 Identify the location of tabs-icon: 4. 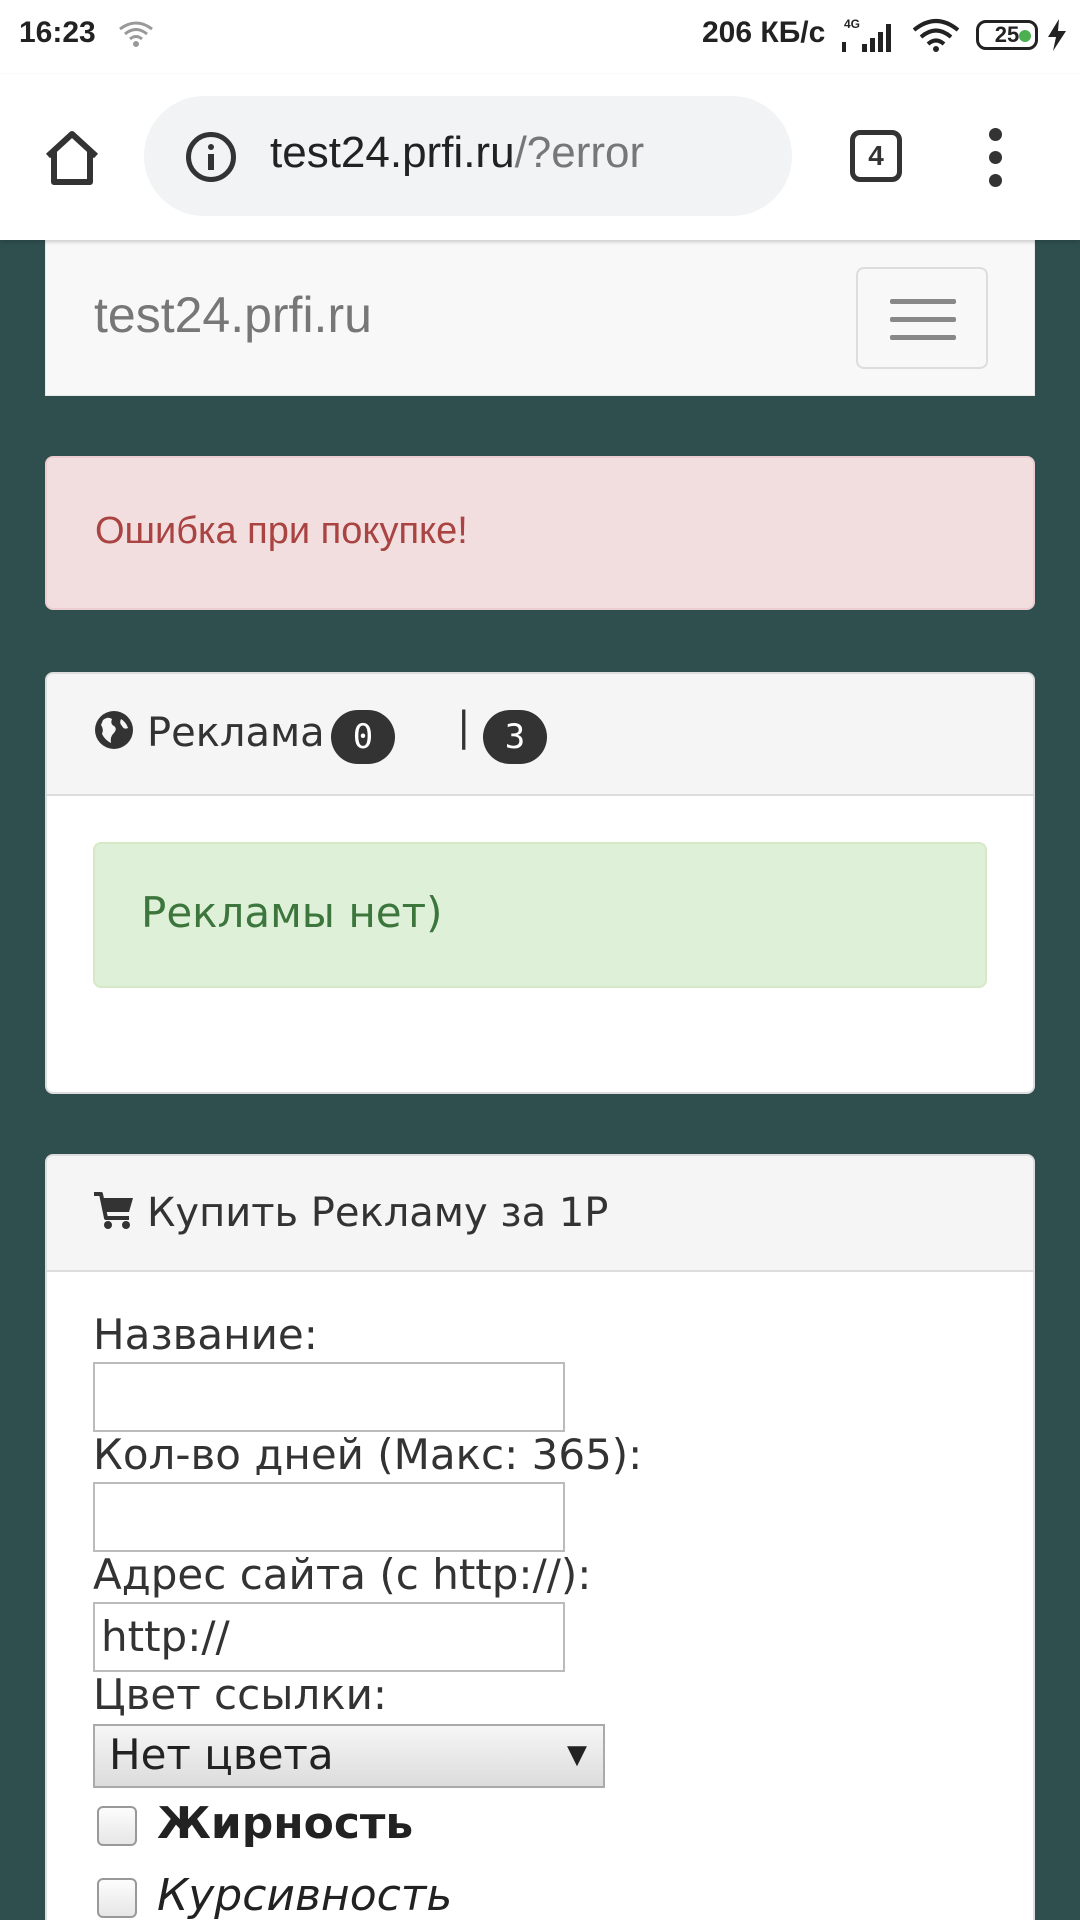
(876, 156).